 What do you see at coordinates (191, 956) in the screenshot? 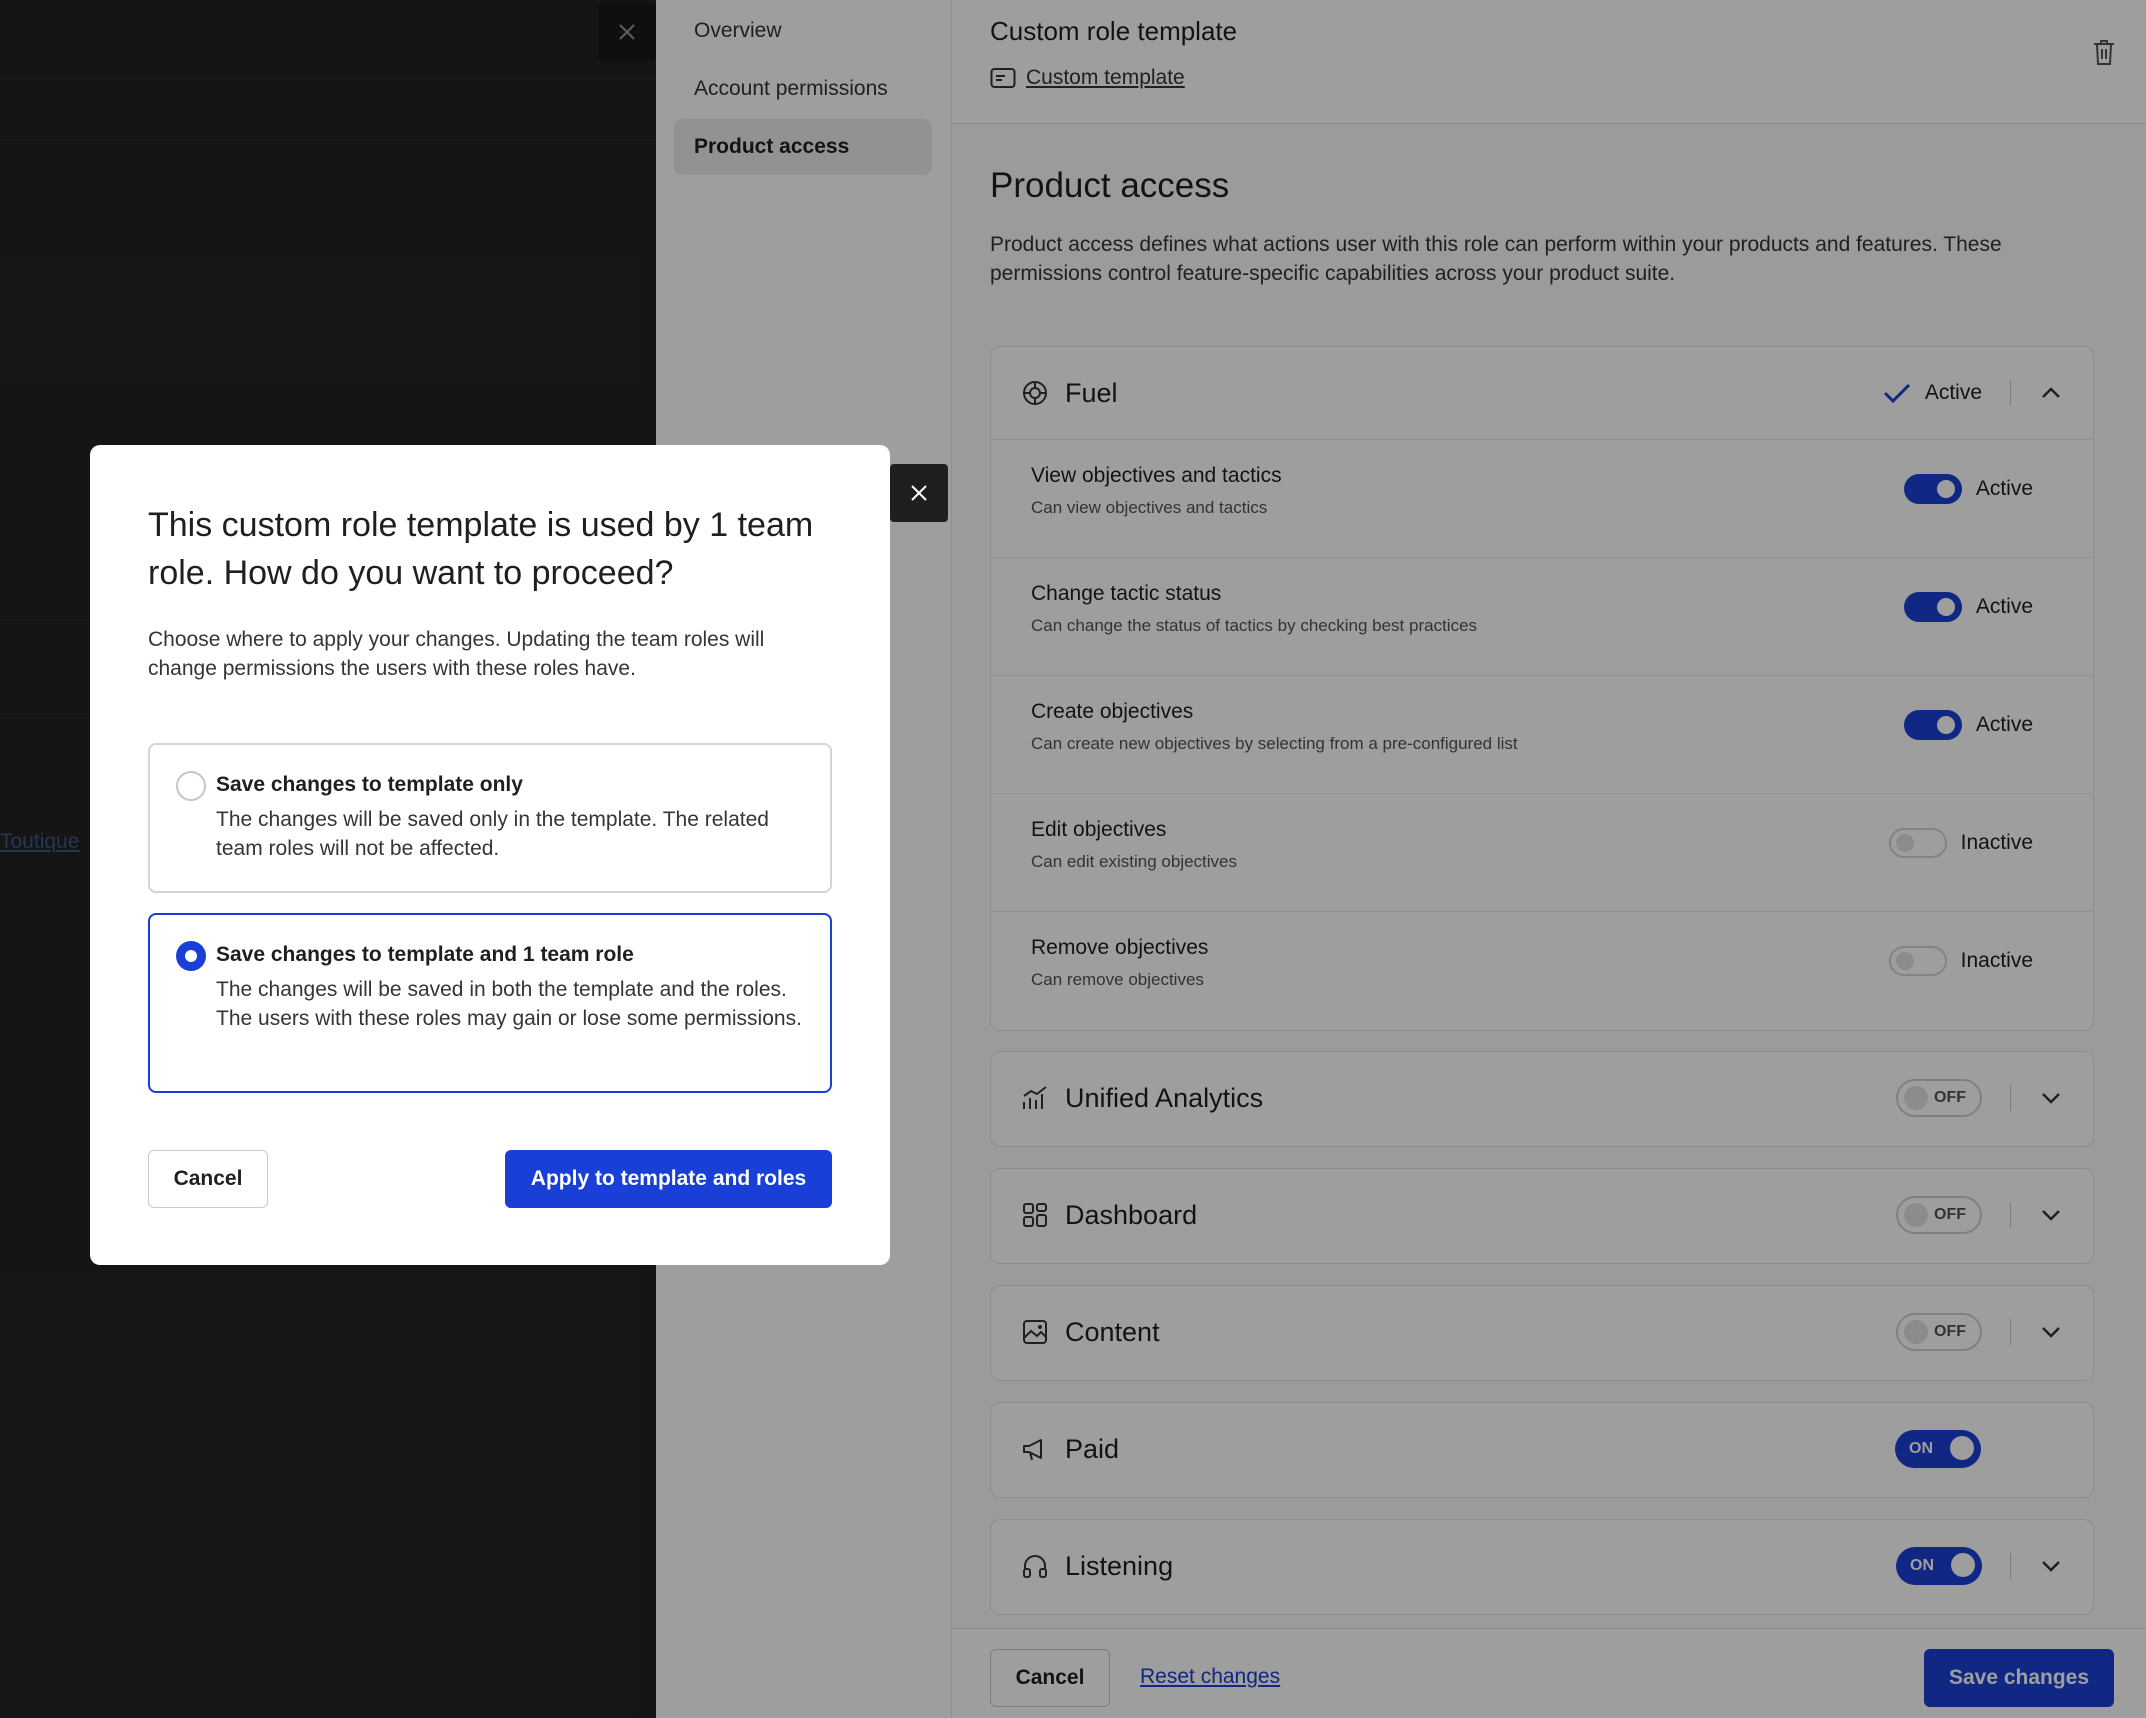
I see `radio-button-selected` at bounding box center [191, 956].